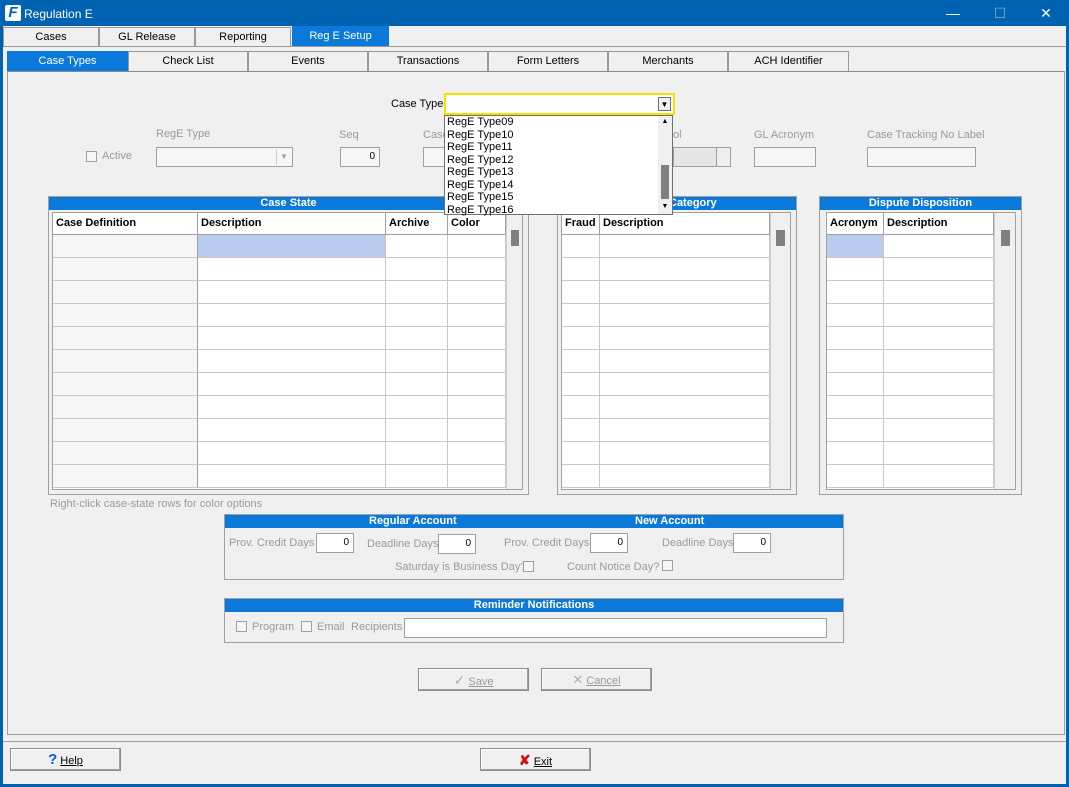 This screenshot has height=787, width=1069. What do you see at coordinates (514, 351) in the screenshot?
I see `case-state-scrollbar` at bounding box center [514, 351].